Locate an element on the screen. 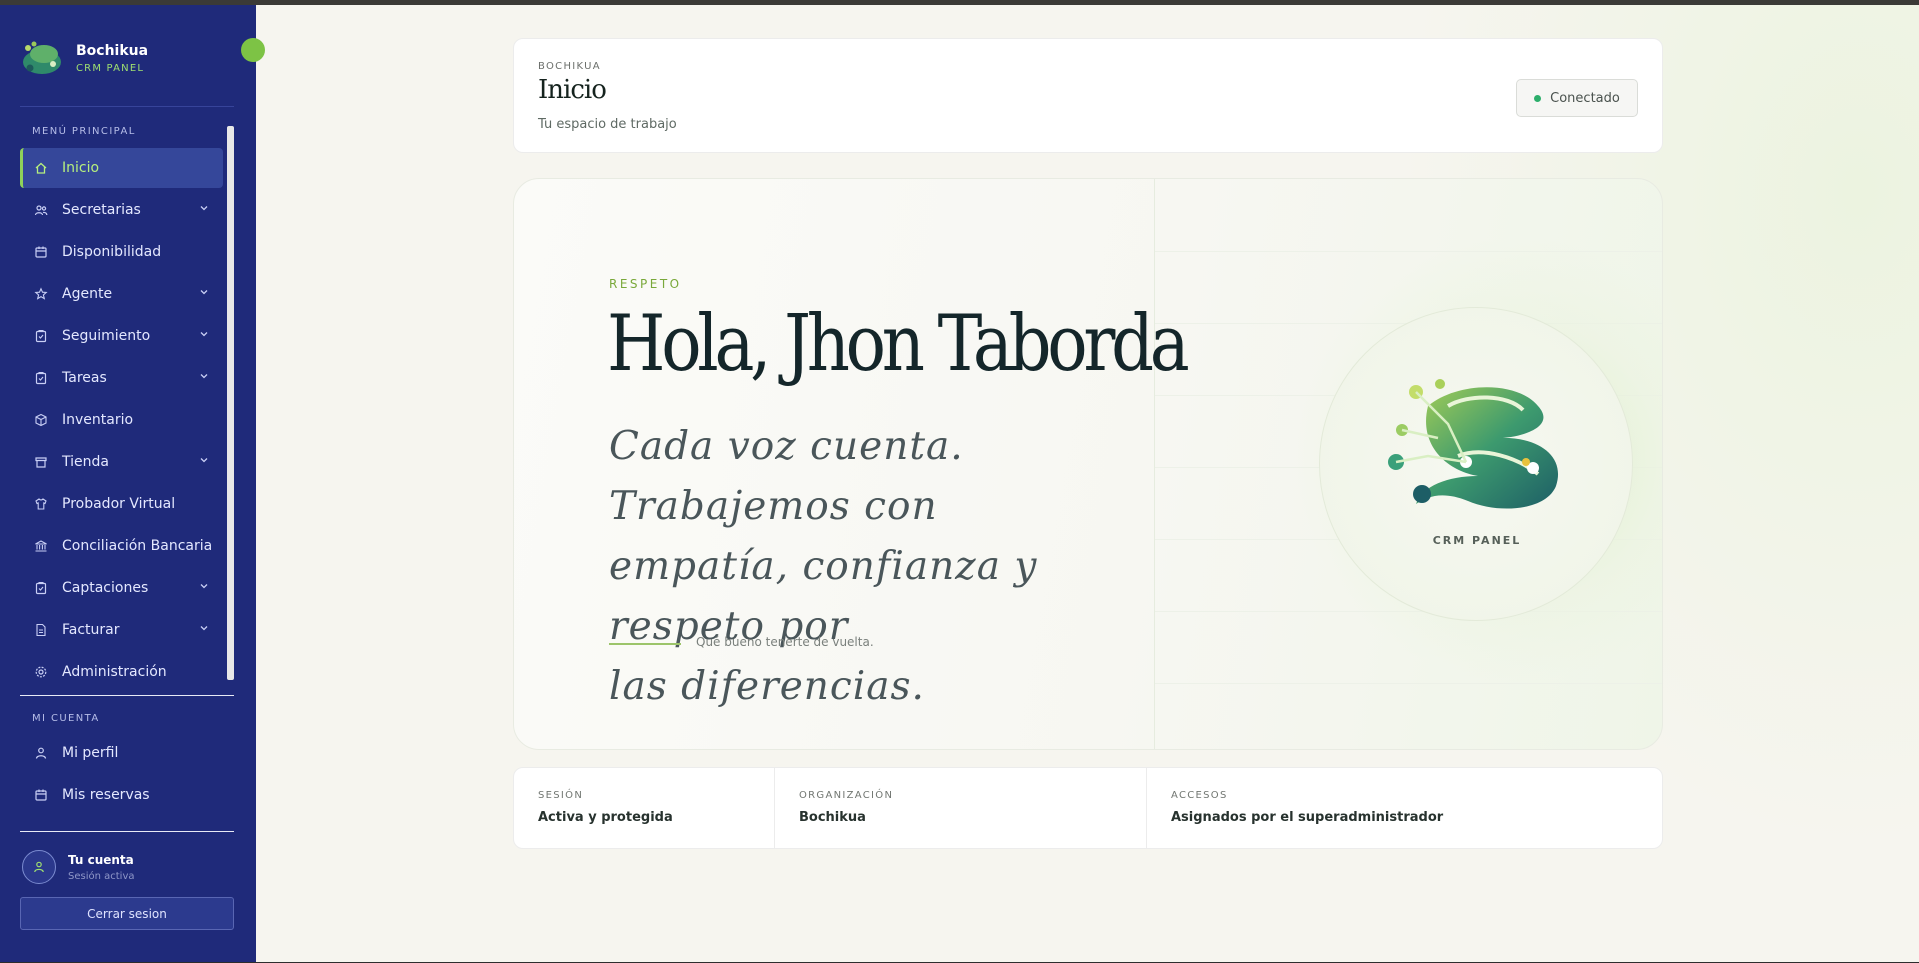  sidebar-item-label: Administración is located at coordinates (114, 672).